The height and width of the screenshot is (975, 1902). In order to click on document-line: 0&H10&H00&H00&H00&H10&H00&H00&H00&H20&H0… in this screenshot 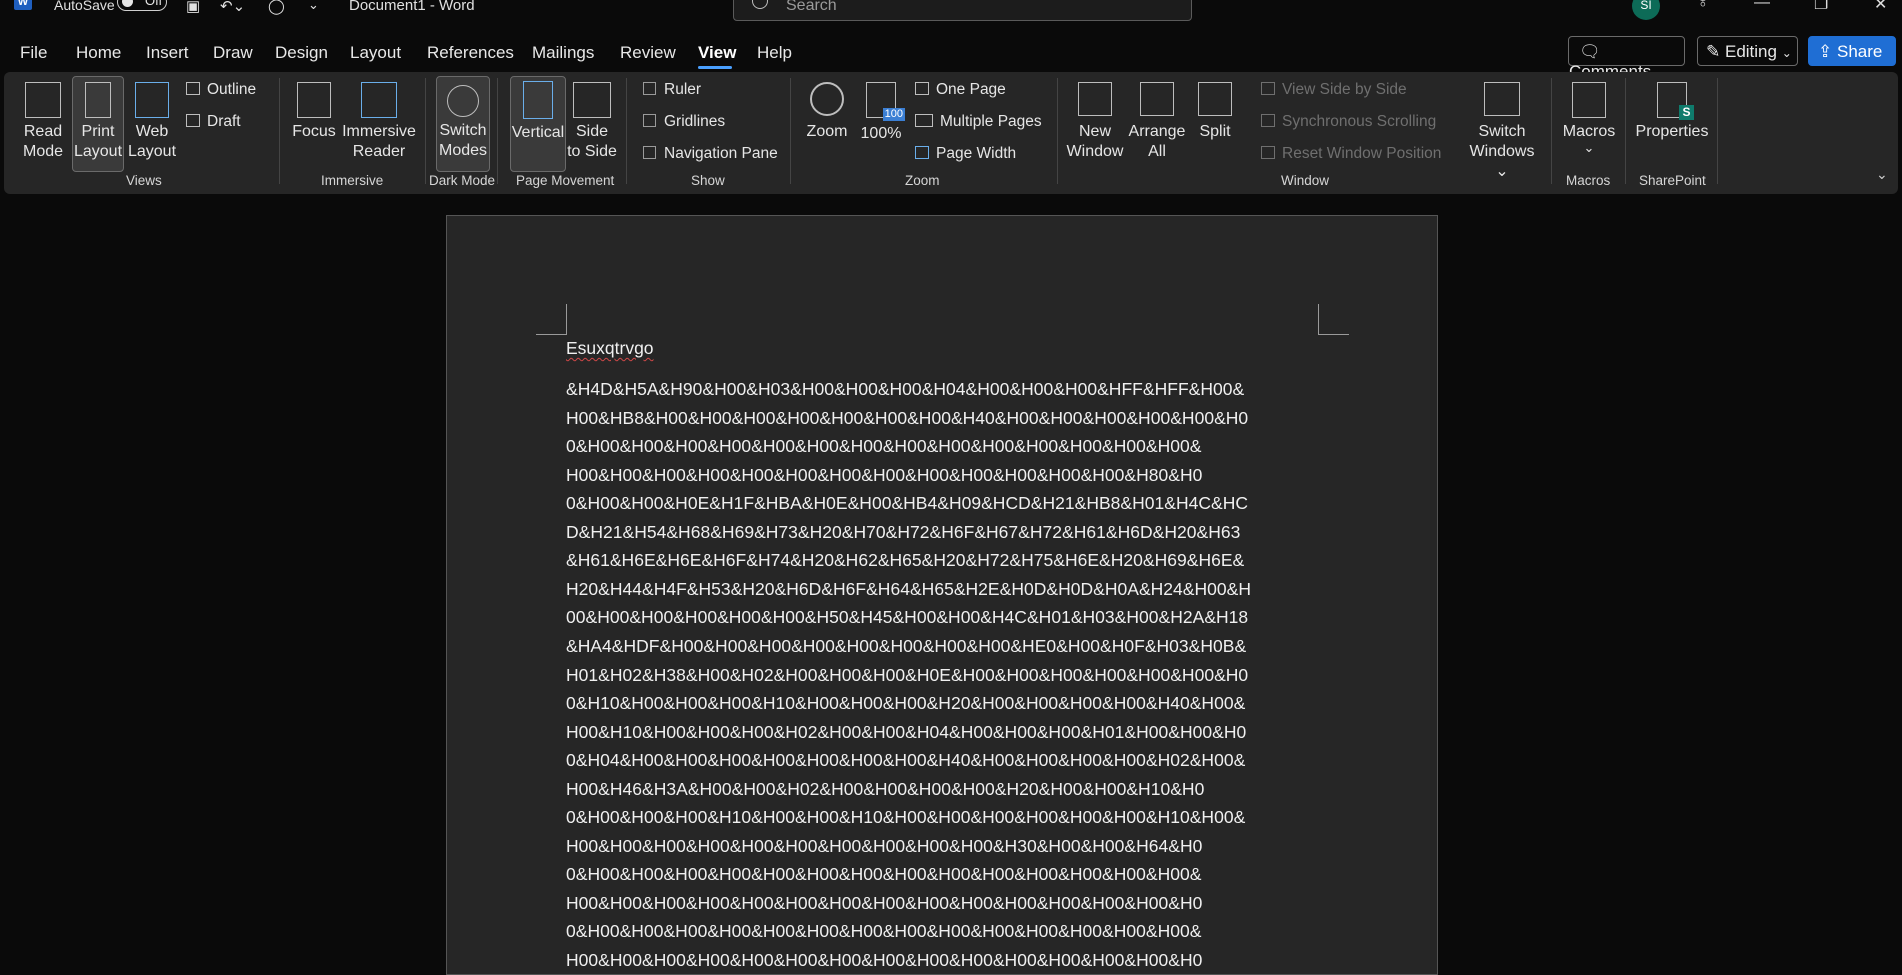, I will do `click(906, 703)`.